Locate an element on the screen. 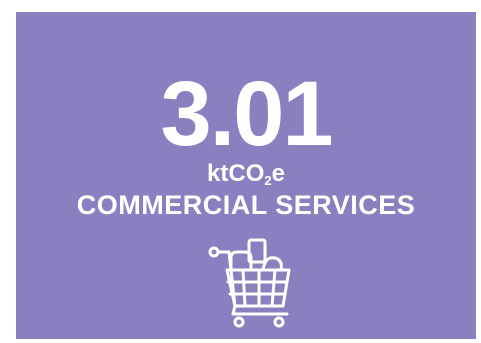 The width and height of the screenshot is (481, 343). unit-suffix: e is located at coordinates (278, 173).